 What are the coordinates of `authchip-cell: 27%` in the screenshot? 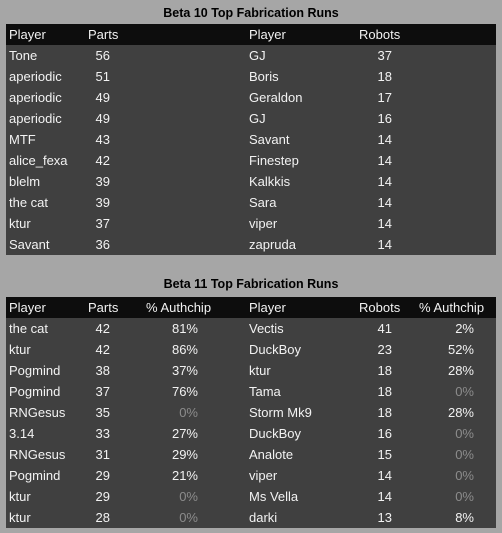 It's located at (184, 433).